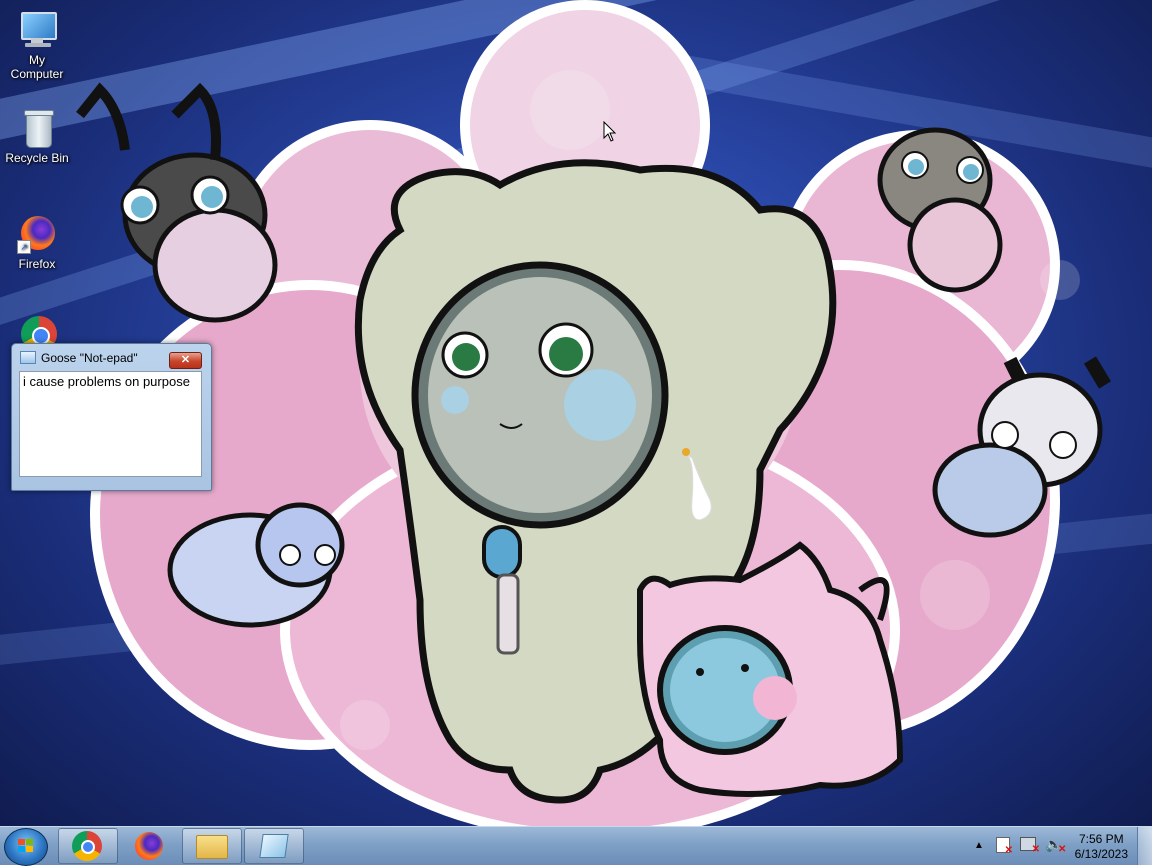  What do you see at coordinates (1055, 845) in the screenshot?
I see `volume-muted-icon: 🔈 ✕` at bounding box center [1055, 845].